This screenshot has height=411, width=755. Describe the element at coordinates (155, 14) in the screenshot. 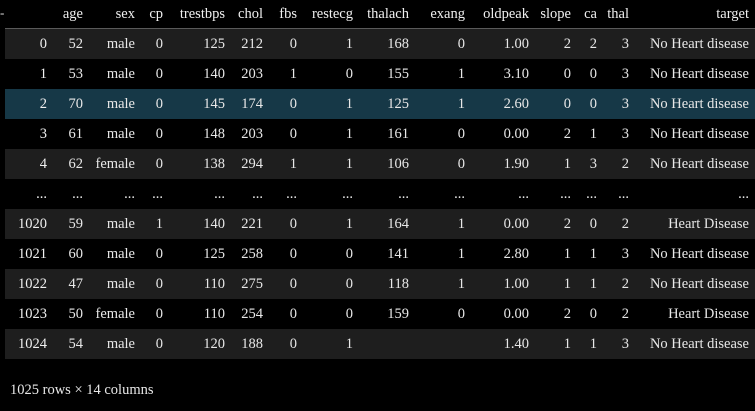

I see `column-header-cp: cp` at that location.